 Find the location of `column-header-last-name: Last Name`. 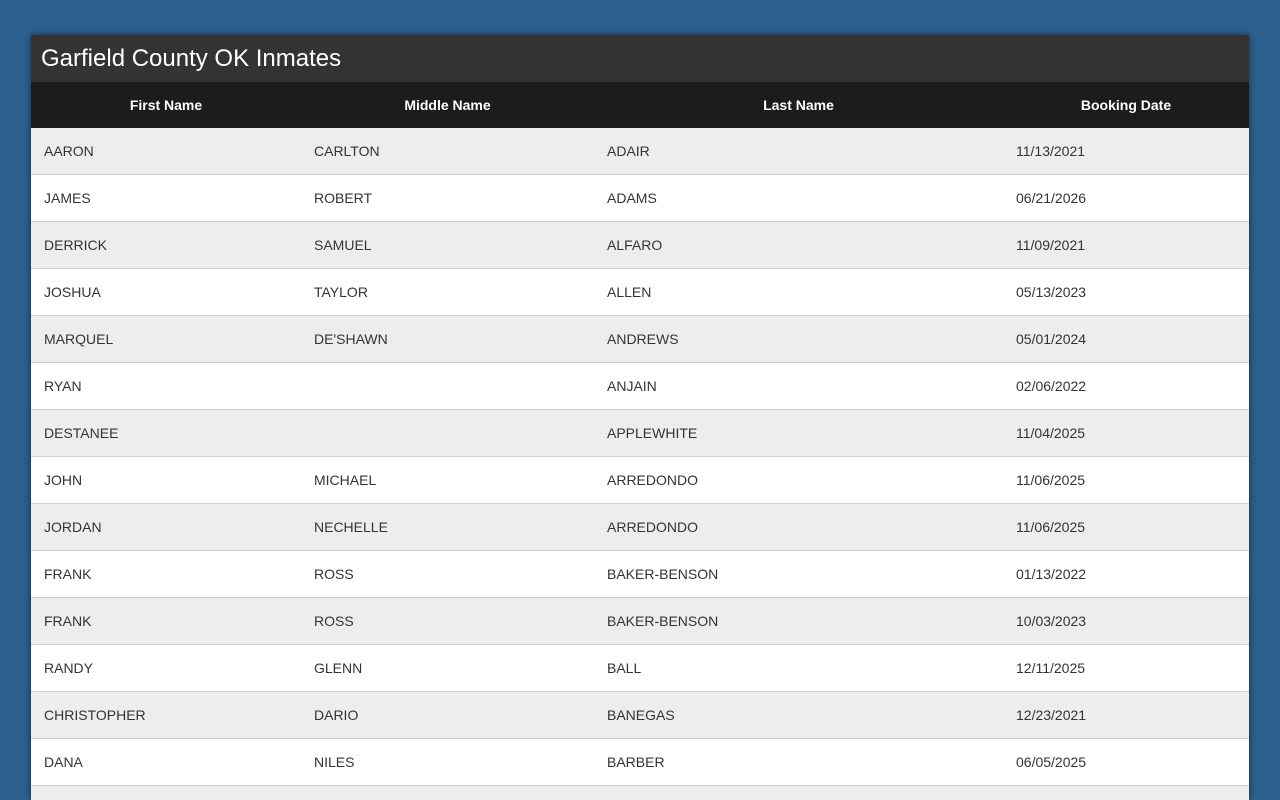

column-header-last-name: Last Name is located at coordinates (798, 105).